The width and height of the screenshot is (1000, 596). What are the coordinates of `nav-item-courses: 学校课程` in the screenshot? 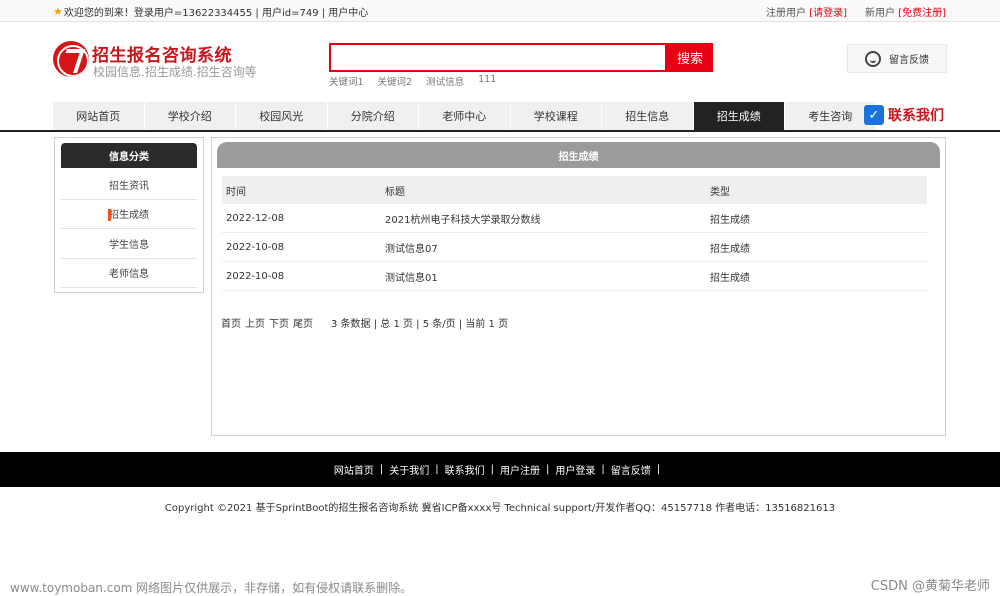 It's located at (556, 116).